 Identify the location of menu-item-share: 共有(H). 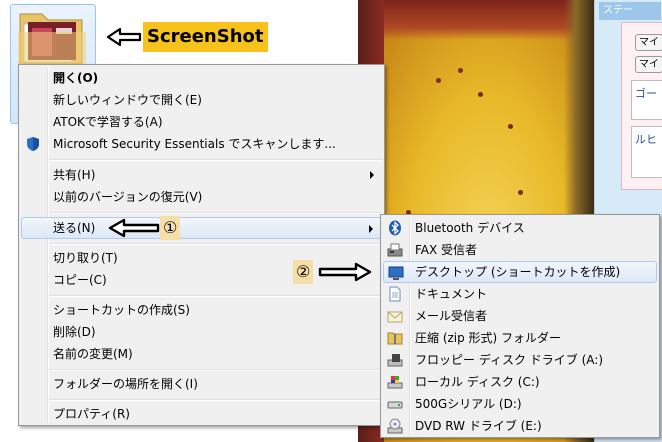
(201, 175).